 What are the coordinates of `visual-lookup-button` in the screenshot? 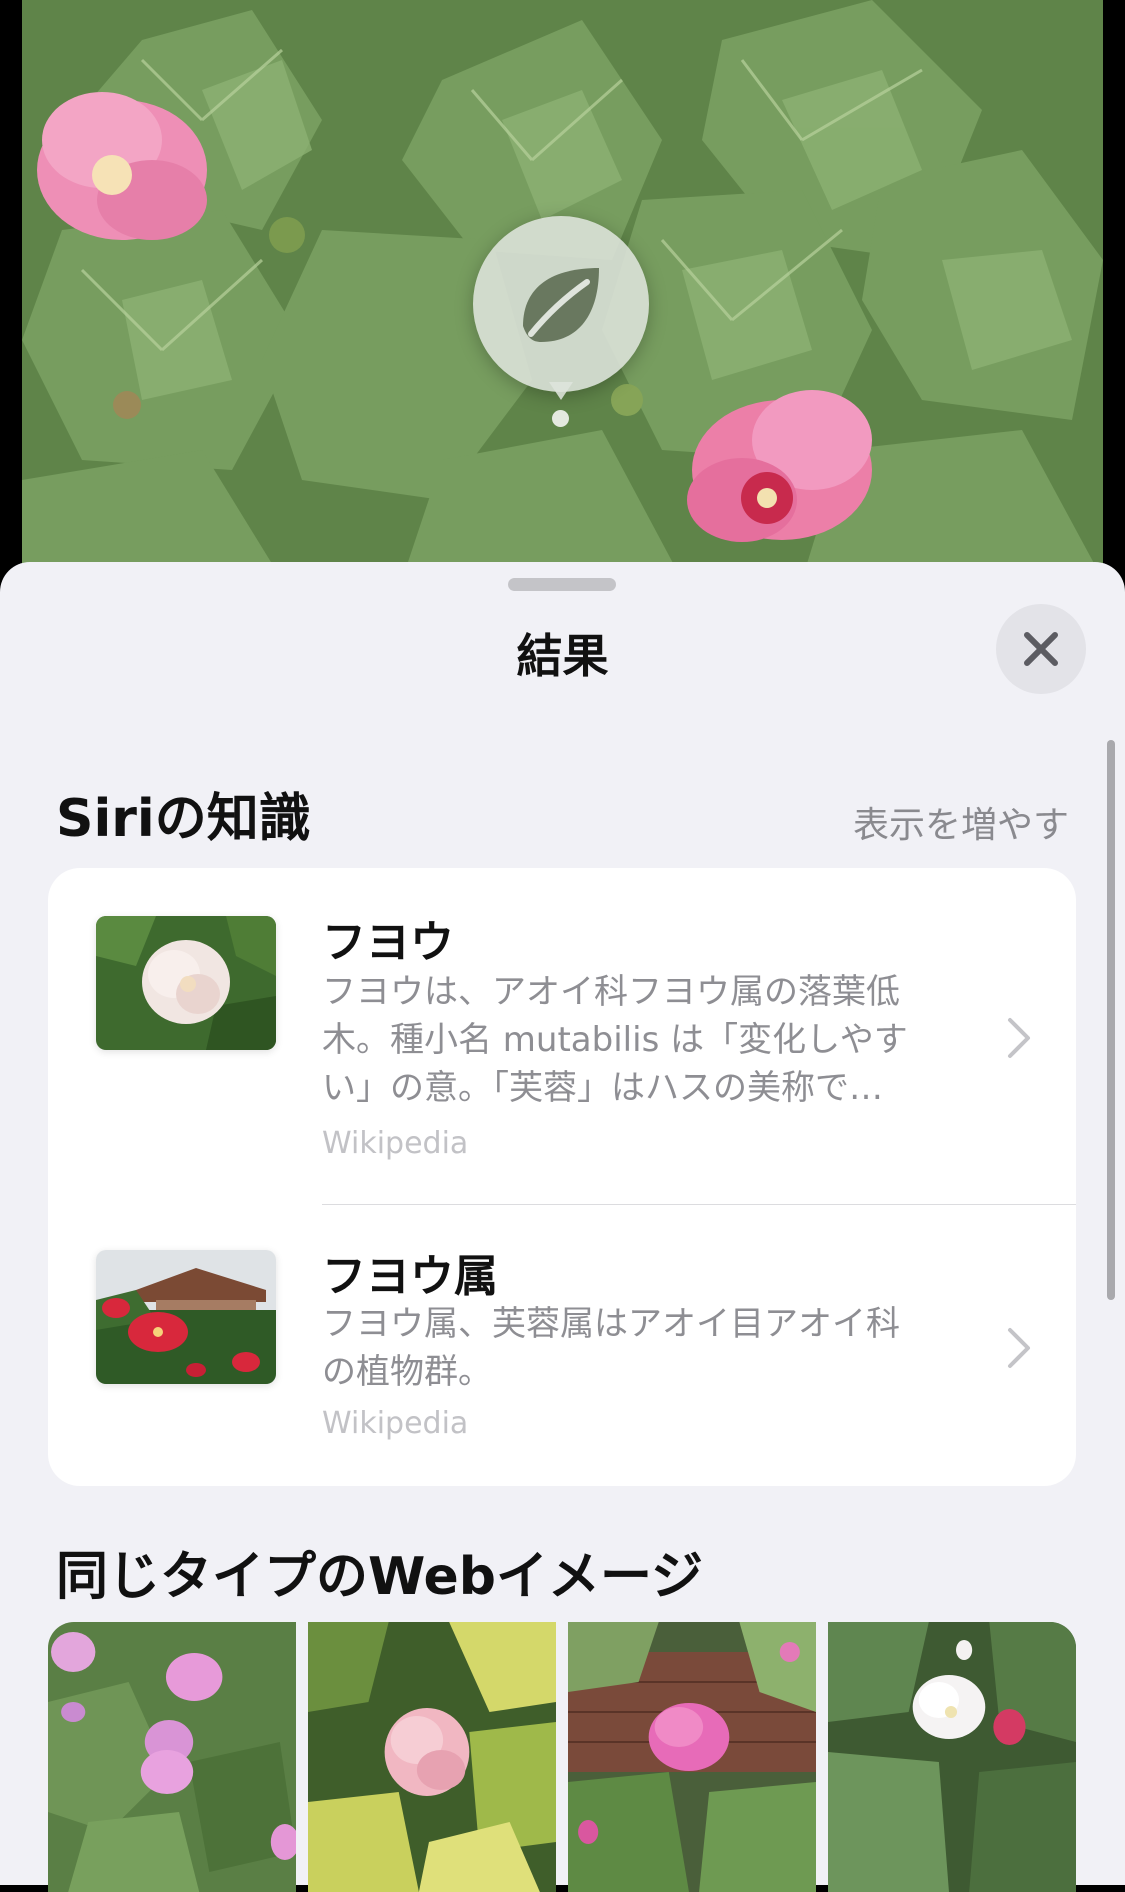 It's located at (561, 304).